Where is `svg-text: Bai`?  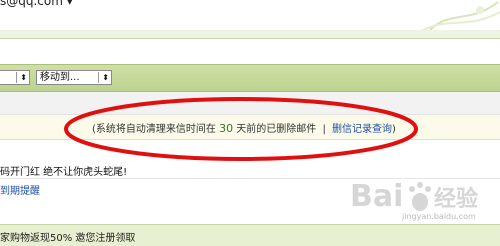 svg-text: Bai is located at coordinates (376, 196).